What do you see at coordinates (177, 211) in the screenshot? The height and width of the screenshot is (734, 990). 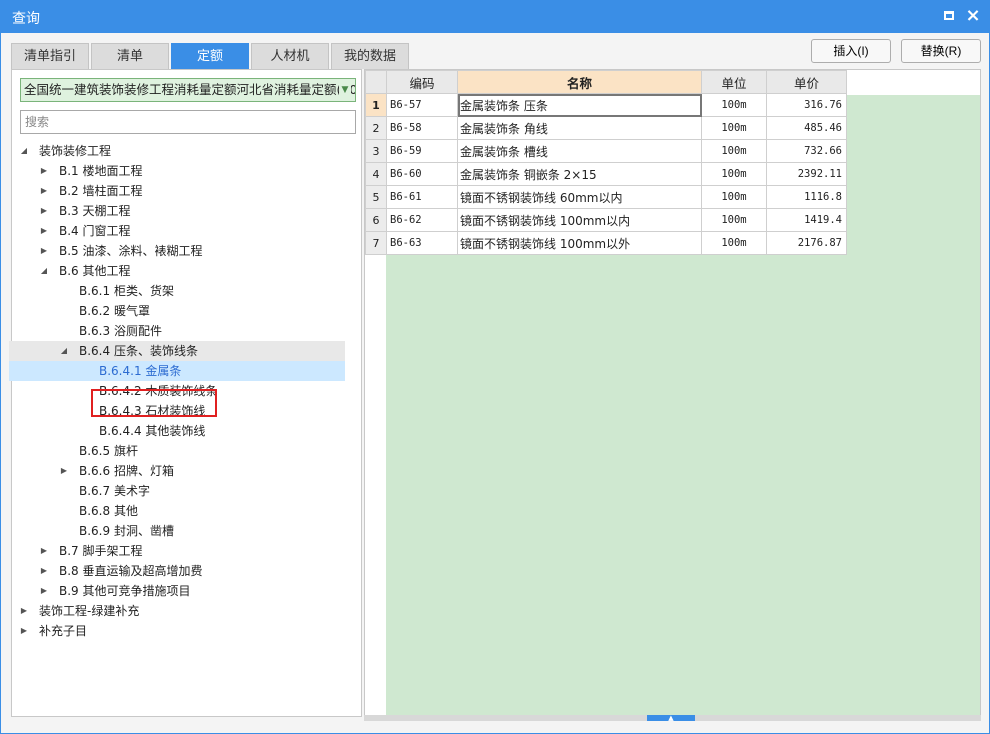 I see `tree-node: ▶ B.3 天棚工程` at bounding box center [177, 211].